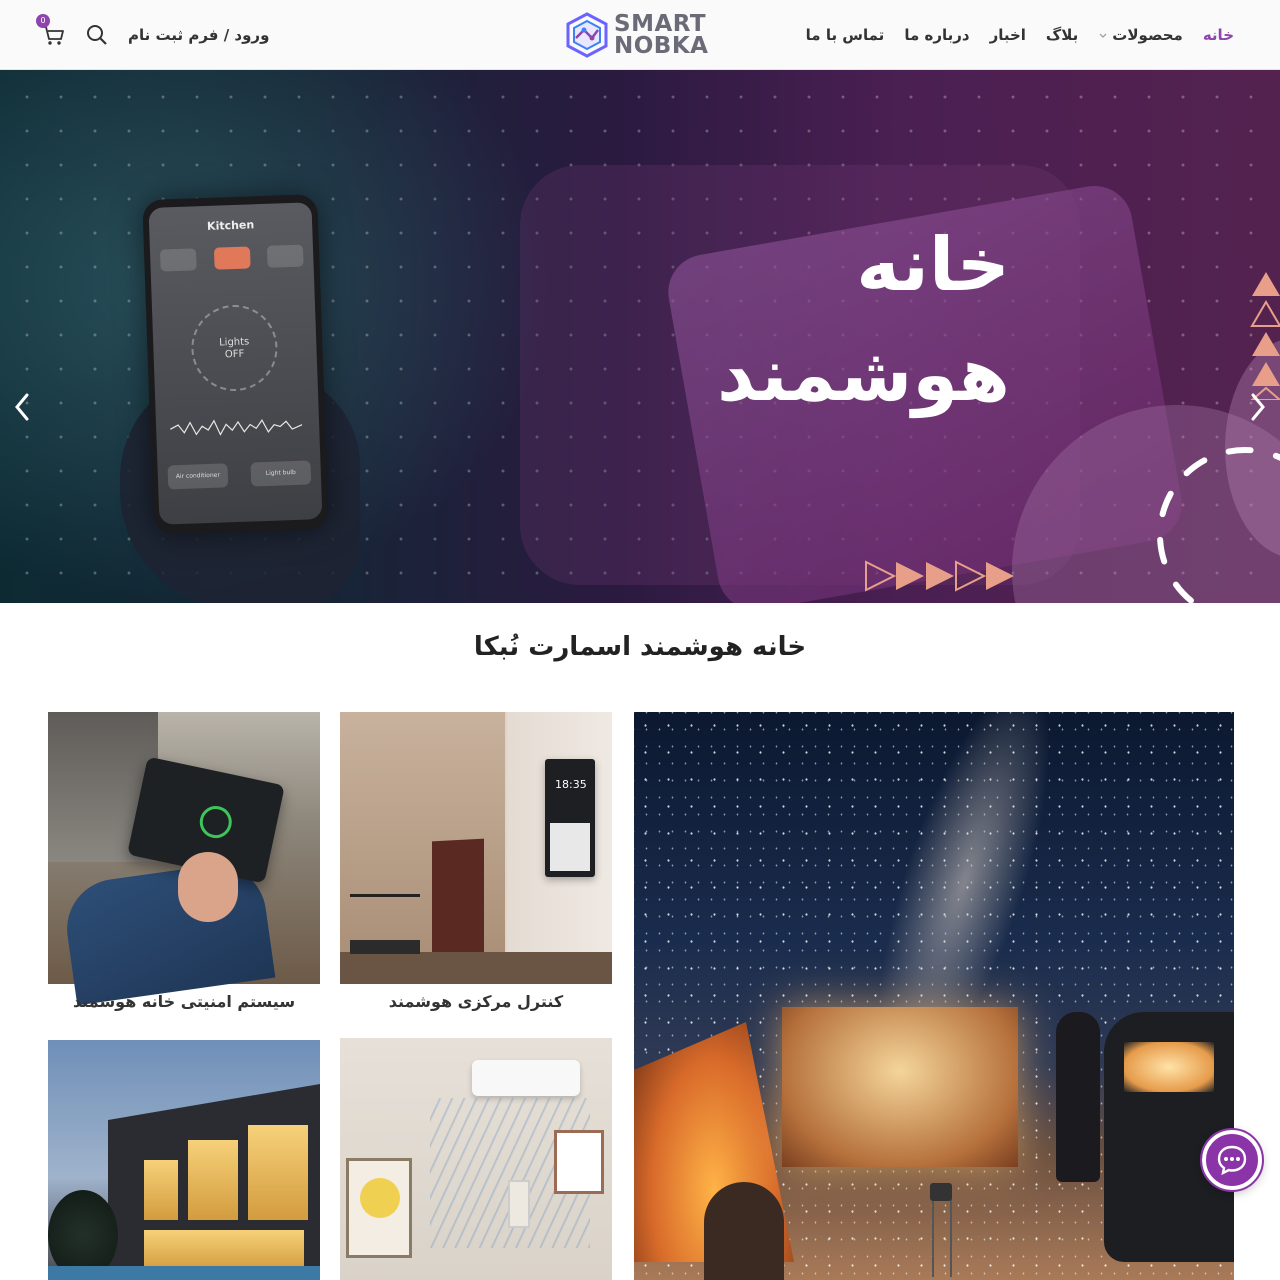 Image resolution: width=1280 pixels, height=1280 pixels. What do you see at coordinates (1008, 35) in the screenshot?
I see `nav-news: اخبار` at bounding box center [1008, 35].